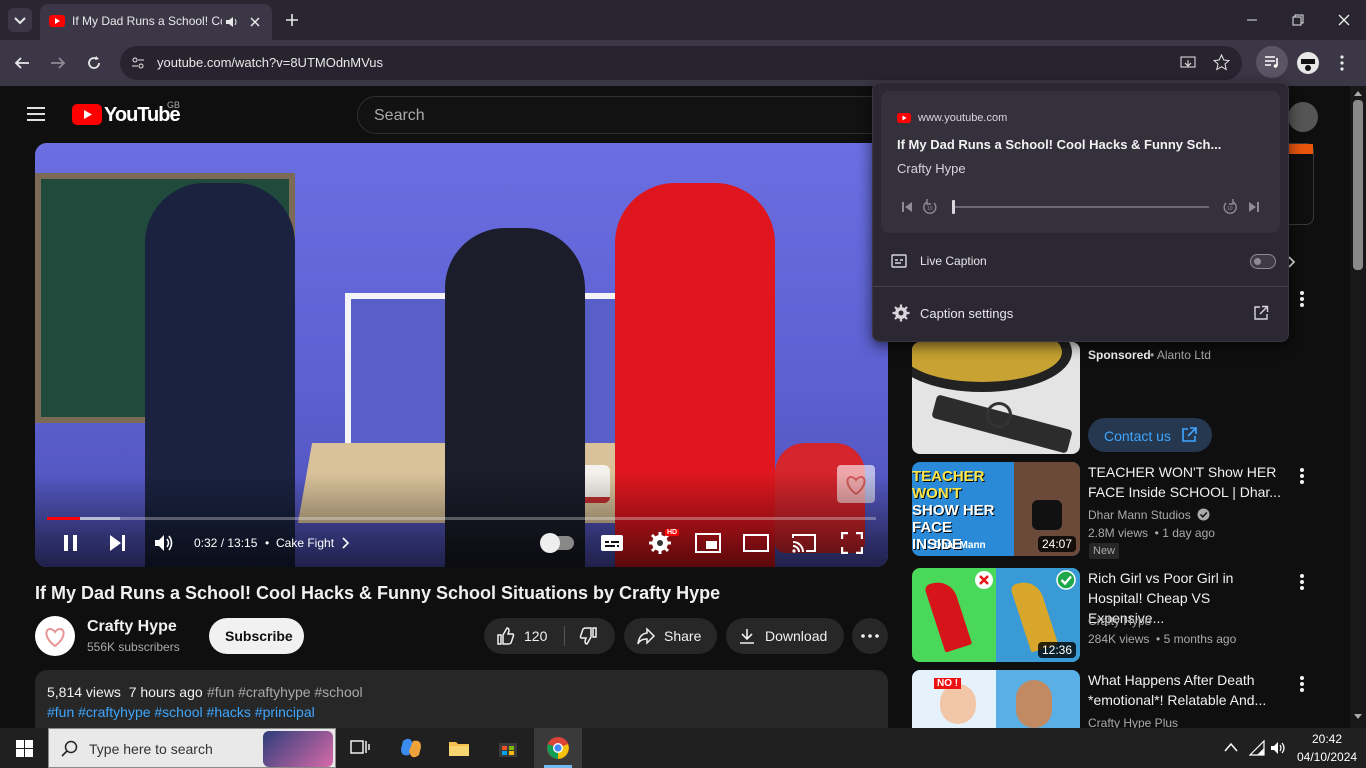  Describe the element at coordinates (1257, 748) in the screenshot. I see `wifi-icon` at that location.